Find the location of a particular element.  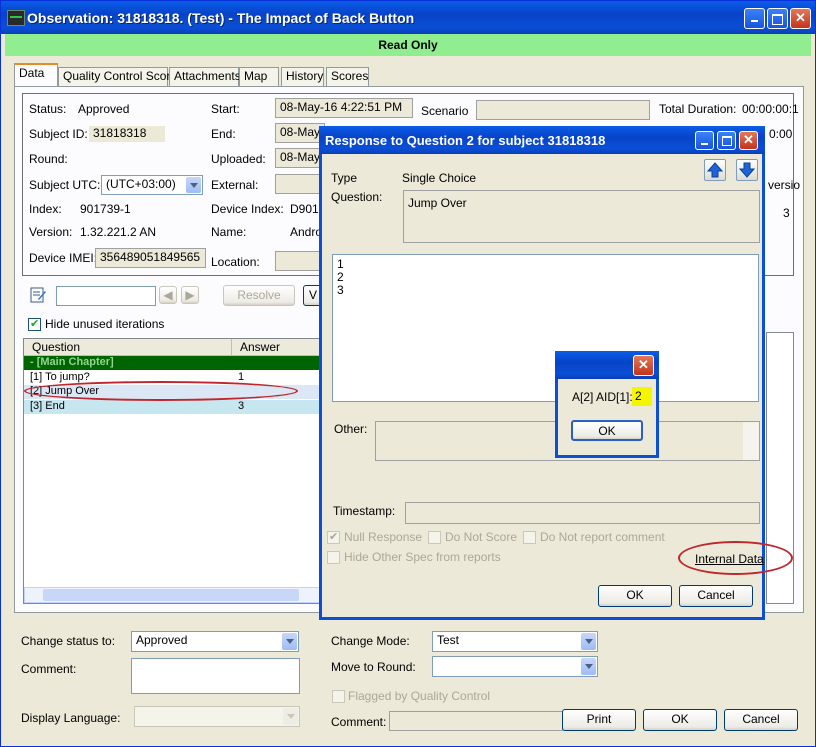

dialog-minimize-button is located at coordinates (704, 140).